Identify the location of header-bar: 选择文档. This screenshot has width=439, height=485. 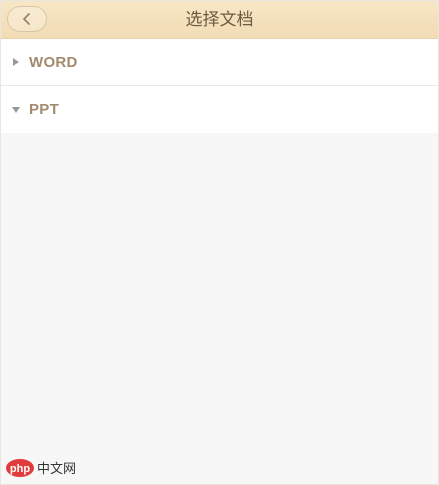
(219, 20).